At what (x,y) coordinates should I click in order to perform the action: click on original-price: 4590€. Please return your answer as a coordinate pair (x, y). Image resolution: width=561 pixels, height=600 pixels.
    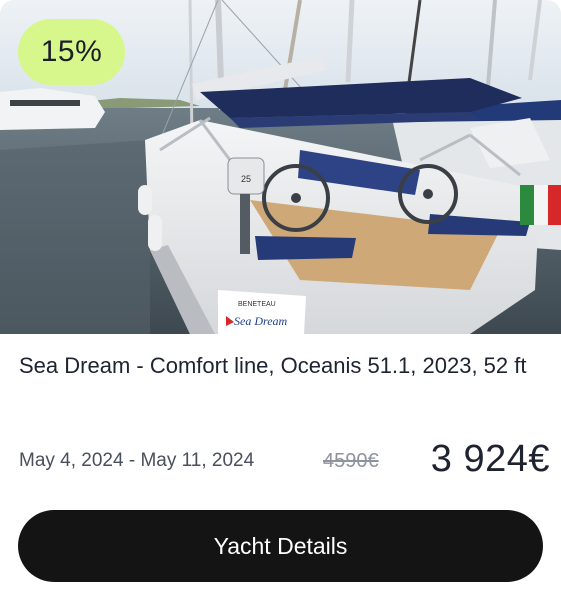
    Looking at the image, I should click on (351, 461).